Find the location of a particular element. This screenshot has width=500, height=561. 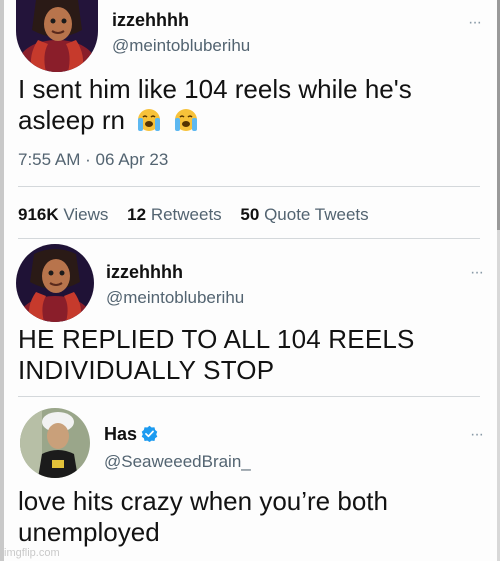

display-name: Has is located at coordinates (131, 434).